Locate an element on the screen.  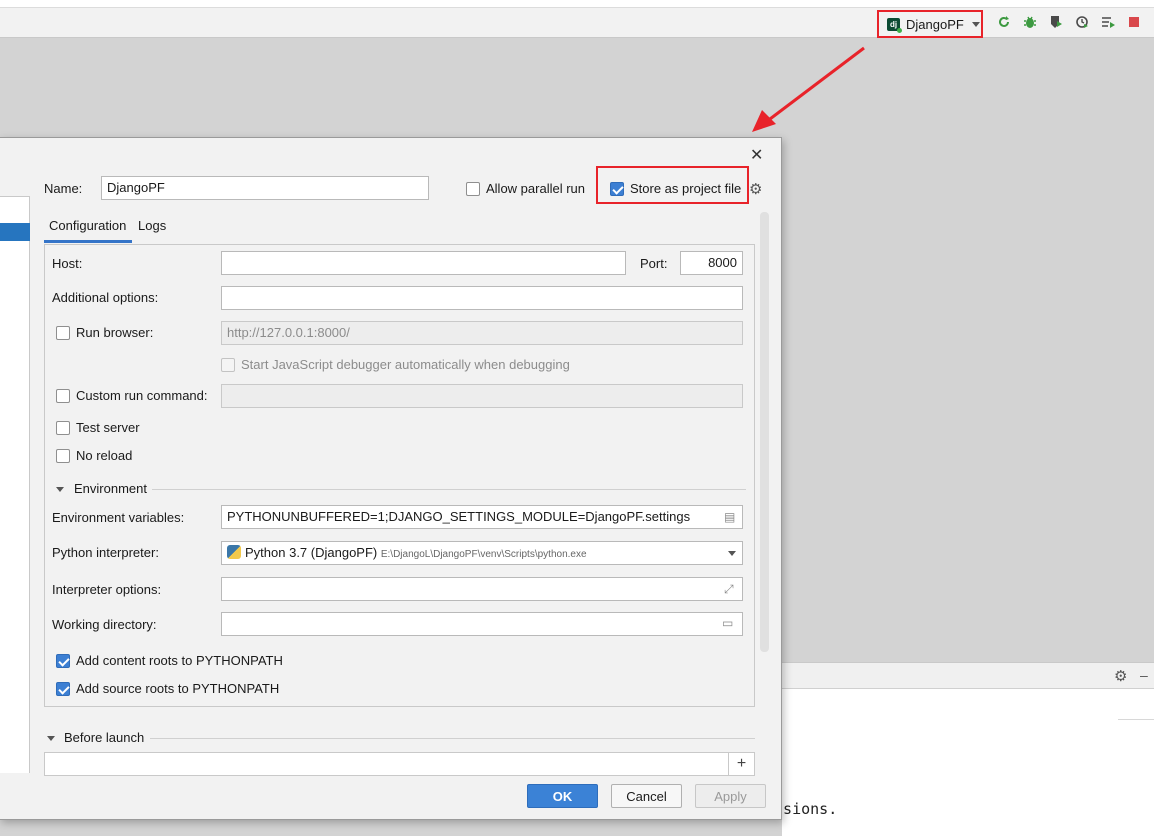
coverage-icon is located at coordinates (1056, 22).